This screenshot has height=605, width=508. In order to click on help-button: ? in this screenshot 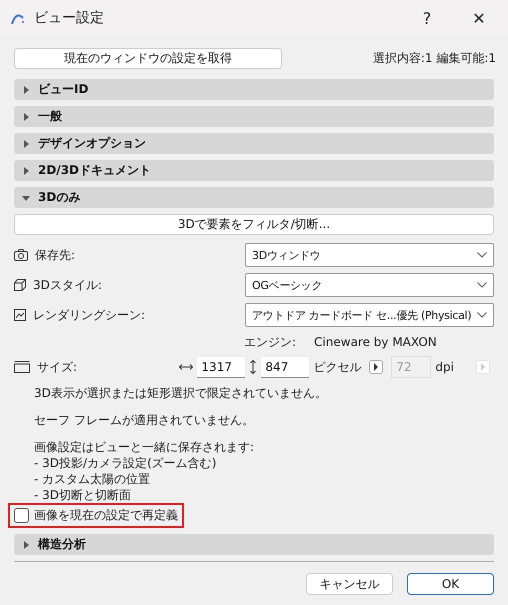, I will do `click(427, 18)`.